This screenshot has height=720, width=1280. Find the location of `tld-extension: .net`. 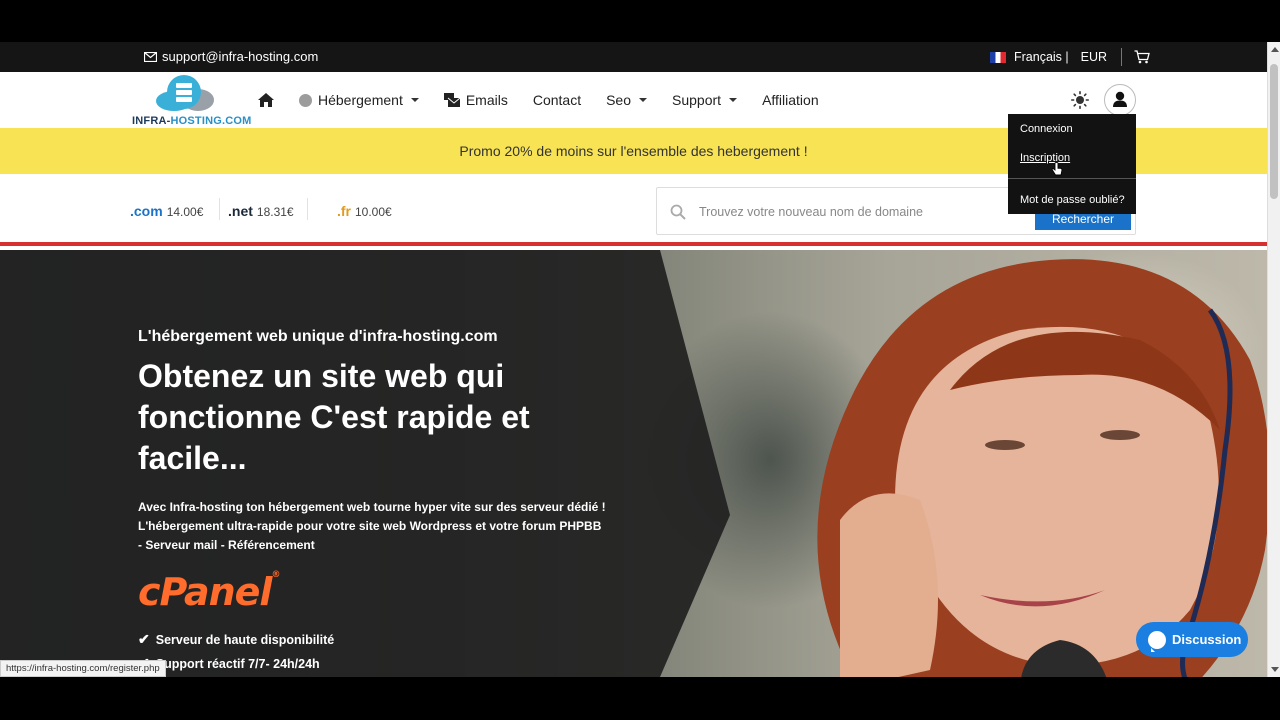

tld-extension: .net is located at coordinates (240, 211).